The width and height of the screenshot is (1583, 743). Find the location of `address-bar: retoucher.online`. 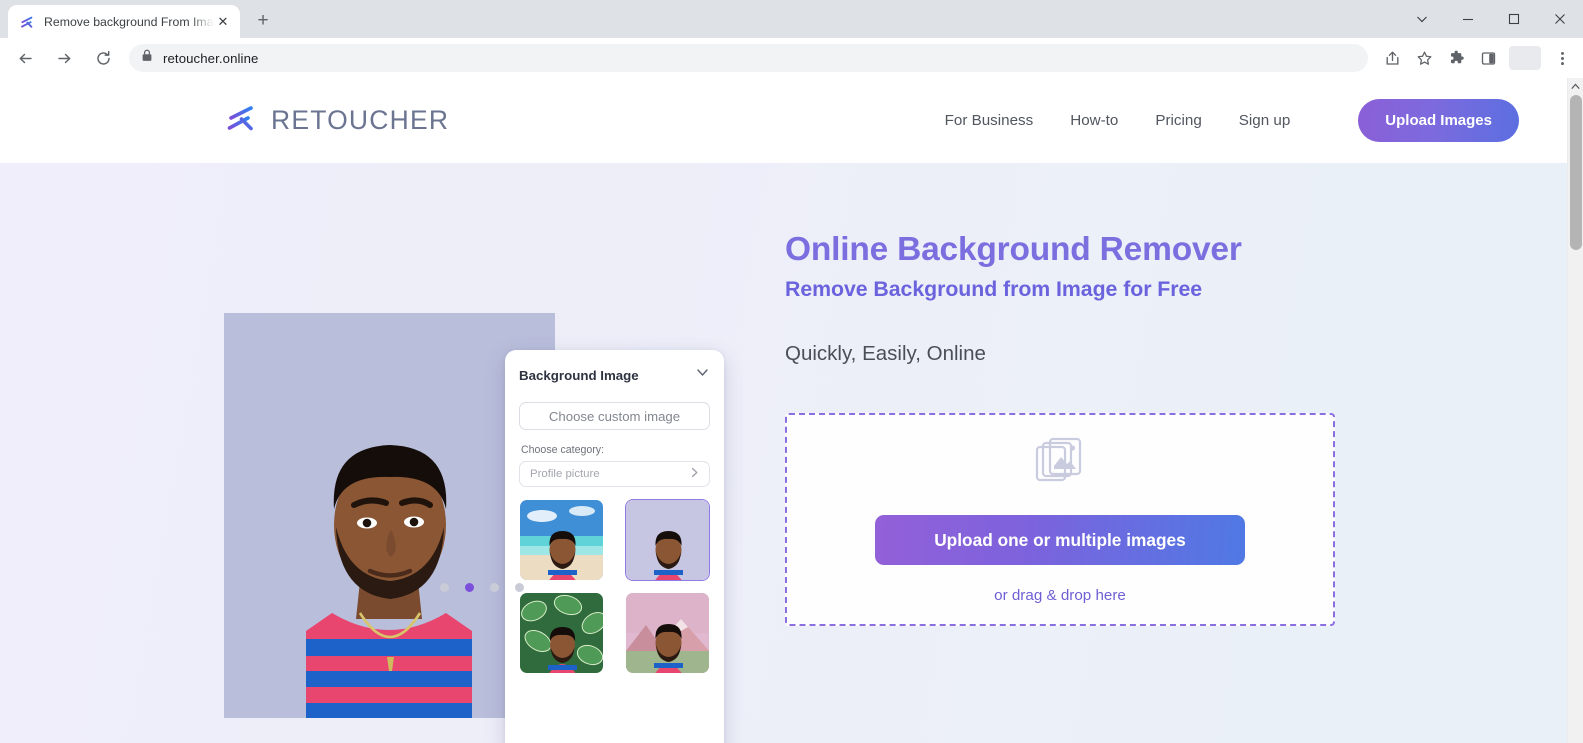

address-bar: retoucher.online is located at coordinates (748, 58).